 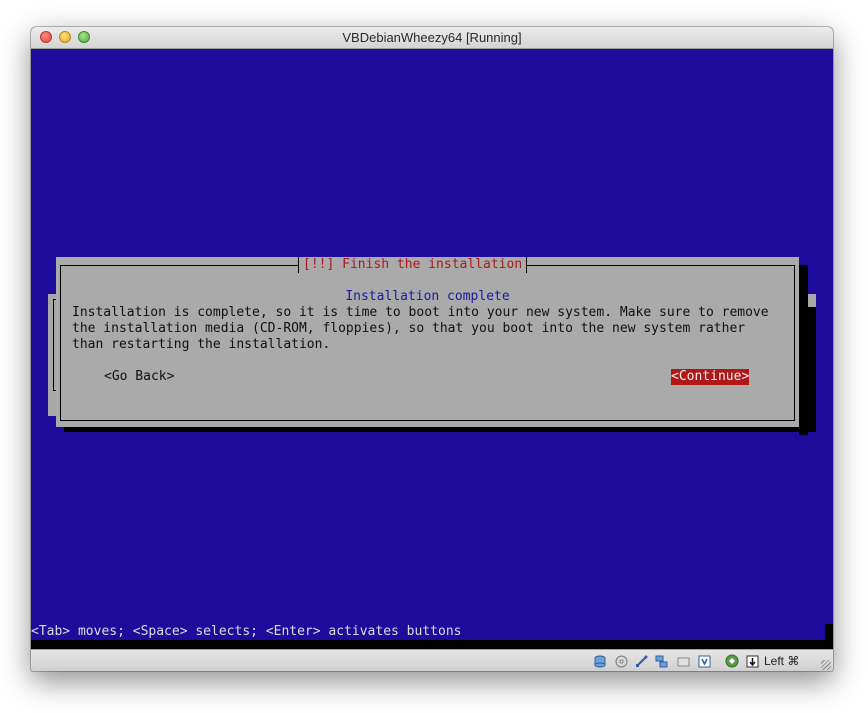 I want to click on go-back-button: <Go Back>, so click(x=139, y=377).